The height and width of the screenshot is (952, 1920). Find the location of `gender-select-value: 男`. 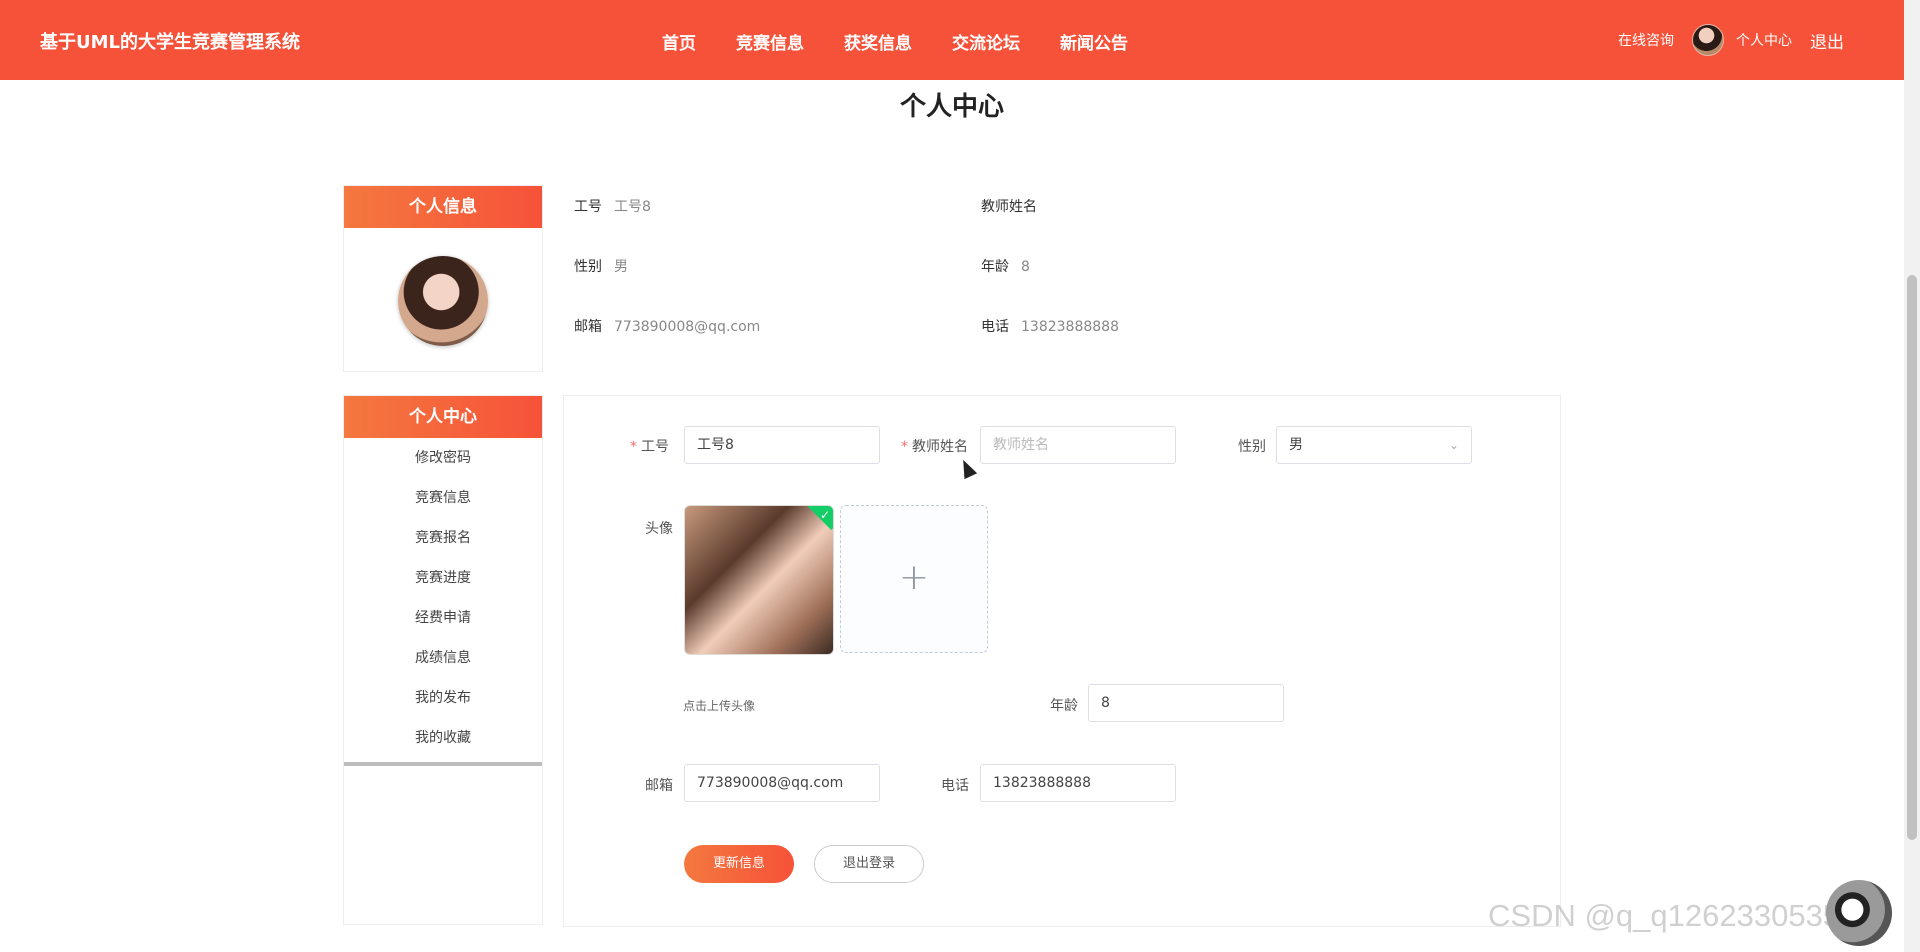

gender-select-value: 男 is located at coordinates (1296, 445).